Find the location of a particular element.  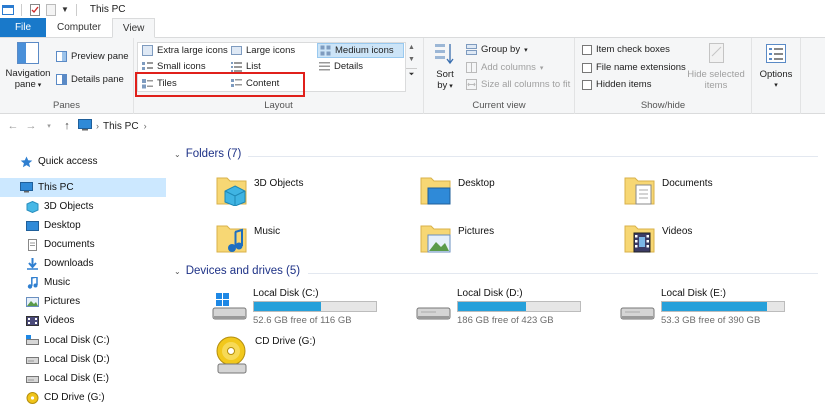

back-arrow-icon: ← is located at coordinates (13, 126).